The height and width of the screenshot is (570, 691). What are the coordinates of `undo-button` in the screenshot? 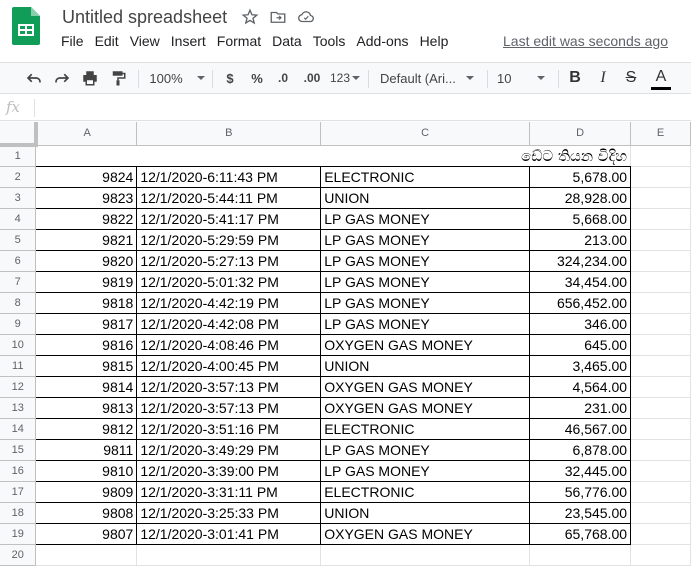 It's located at (34, 78).